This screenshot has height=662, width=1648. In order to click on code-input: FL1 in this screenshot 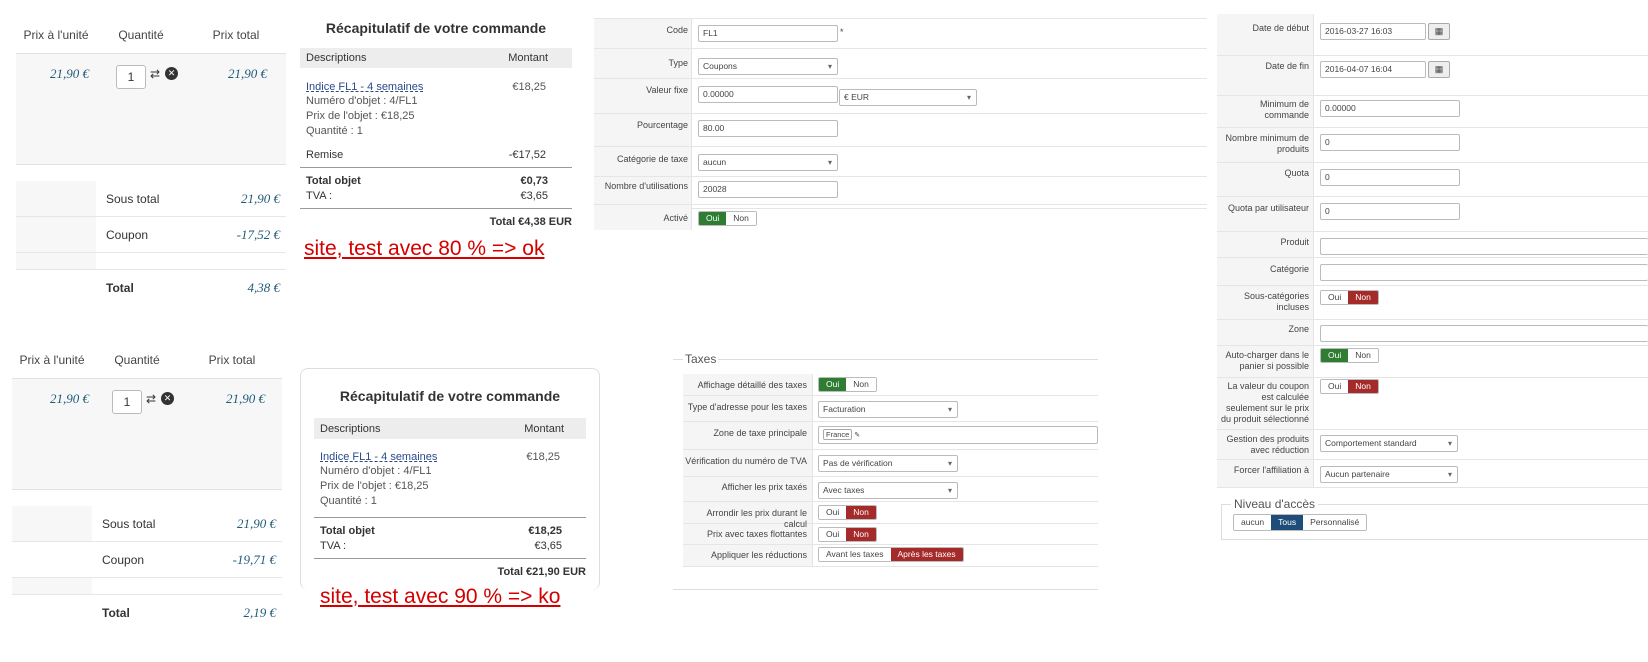, I will do `click(768, 33)`.